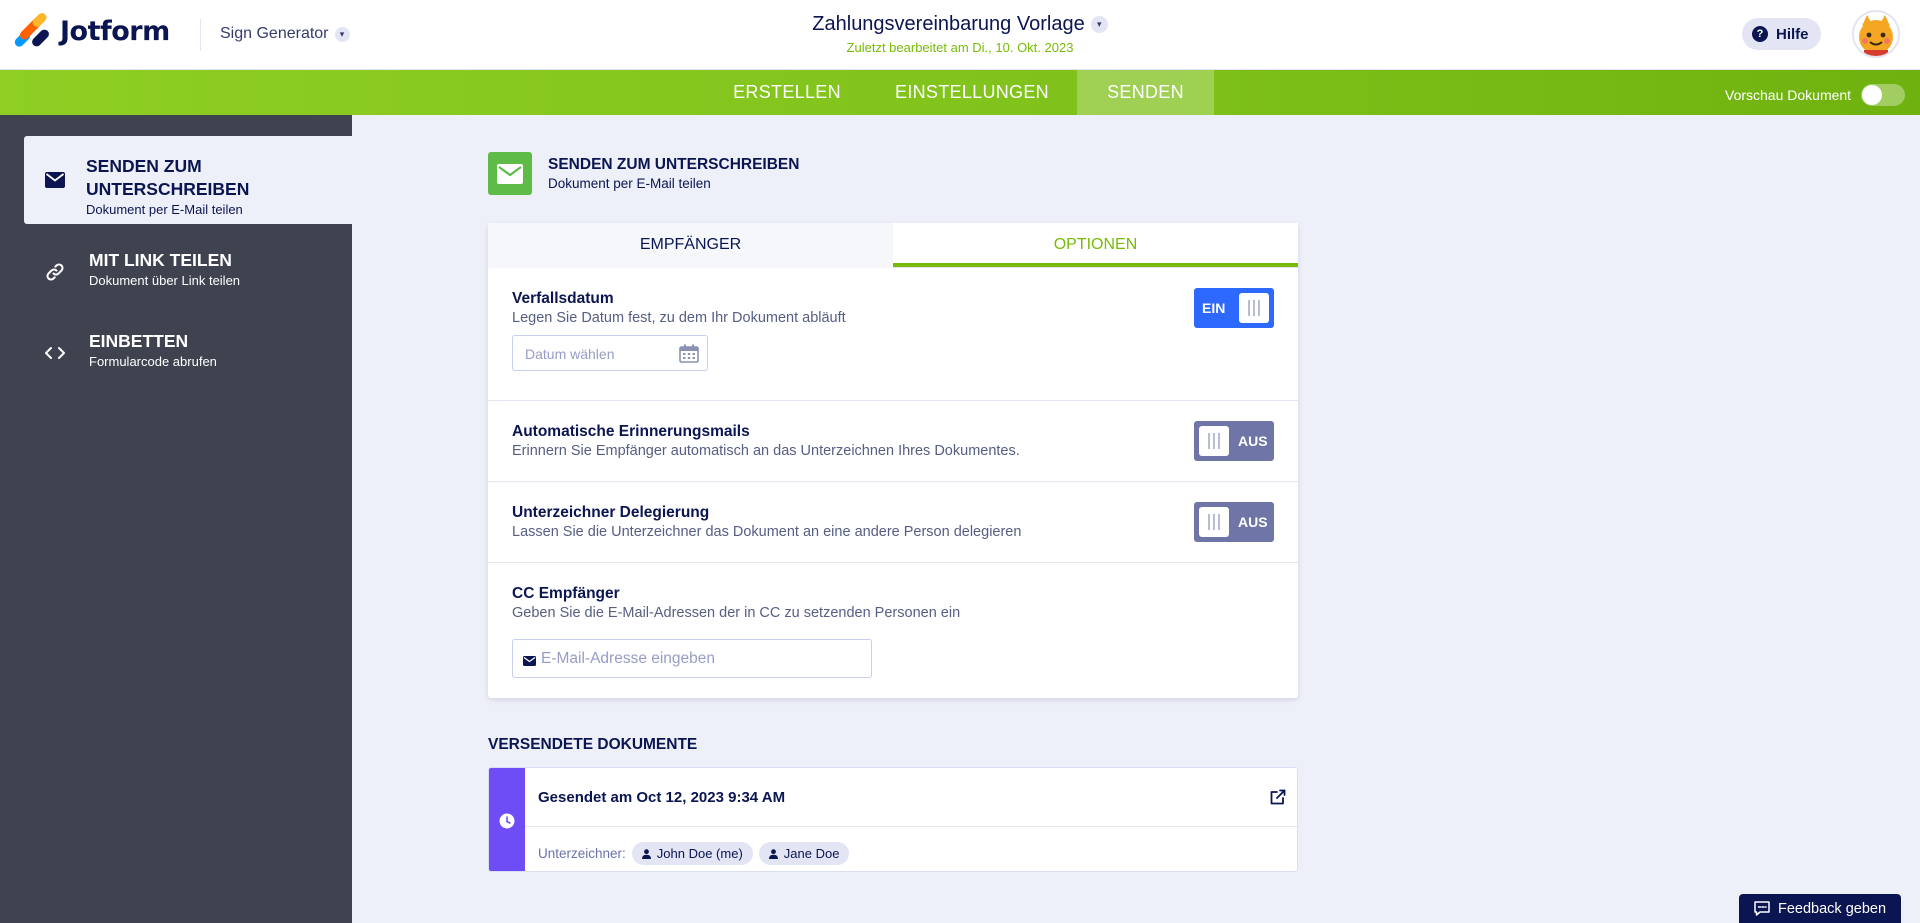 The image size is (1920, 923). Describe the element at coordinates (507, 819) in the screenshot. I see `clock-icon` at that location.